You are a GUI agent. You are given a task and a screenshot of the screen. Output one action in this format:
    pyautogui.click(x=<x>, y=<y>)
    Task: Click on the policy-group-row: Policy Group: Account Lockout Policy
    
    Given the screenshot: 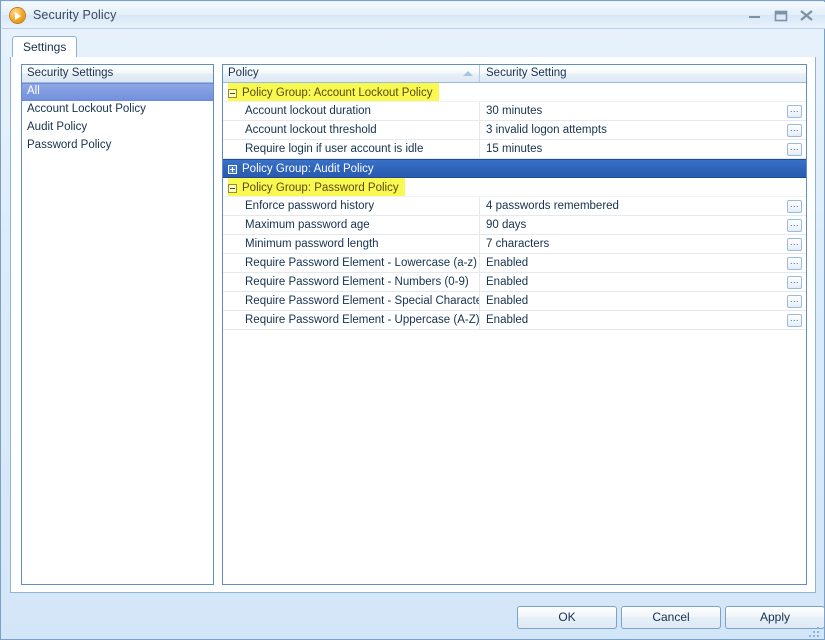 What is the action you would take?
    pyautogui.click(x=514, y=92)
    